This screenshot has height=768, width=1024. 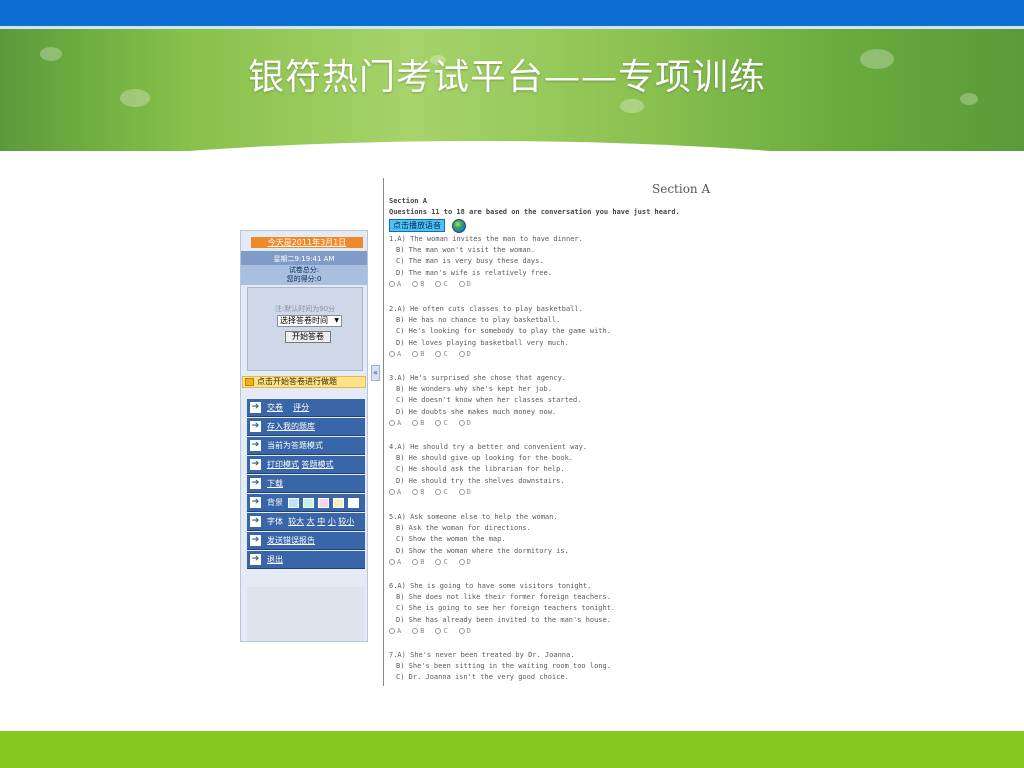 I want to click on menu-item-report: ➔ 发送错误报告, so click(x=306, y=541).